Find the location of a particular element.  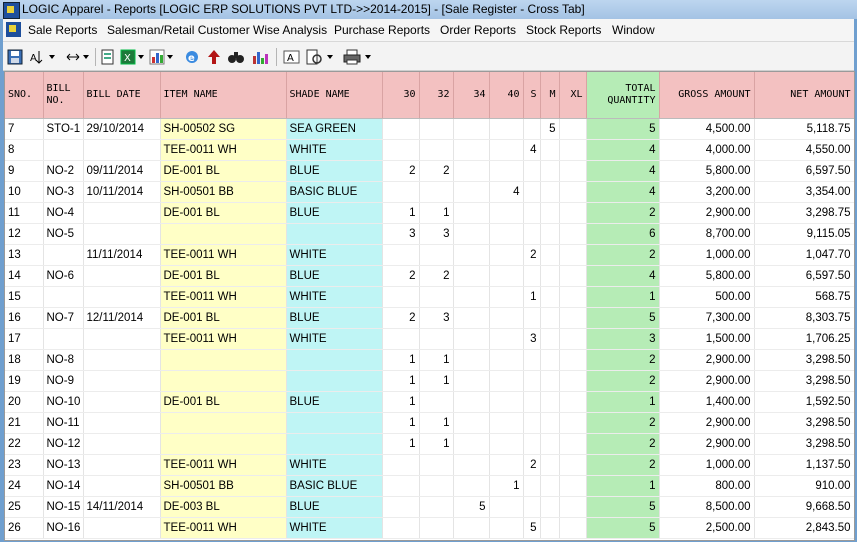

cell-size-30: 3 is located at coordinates (401, 234).